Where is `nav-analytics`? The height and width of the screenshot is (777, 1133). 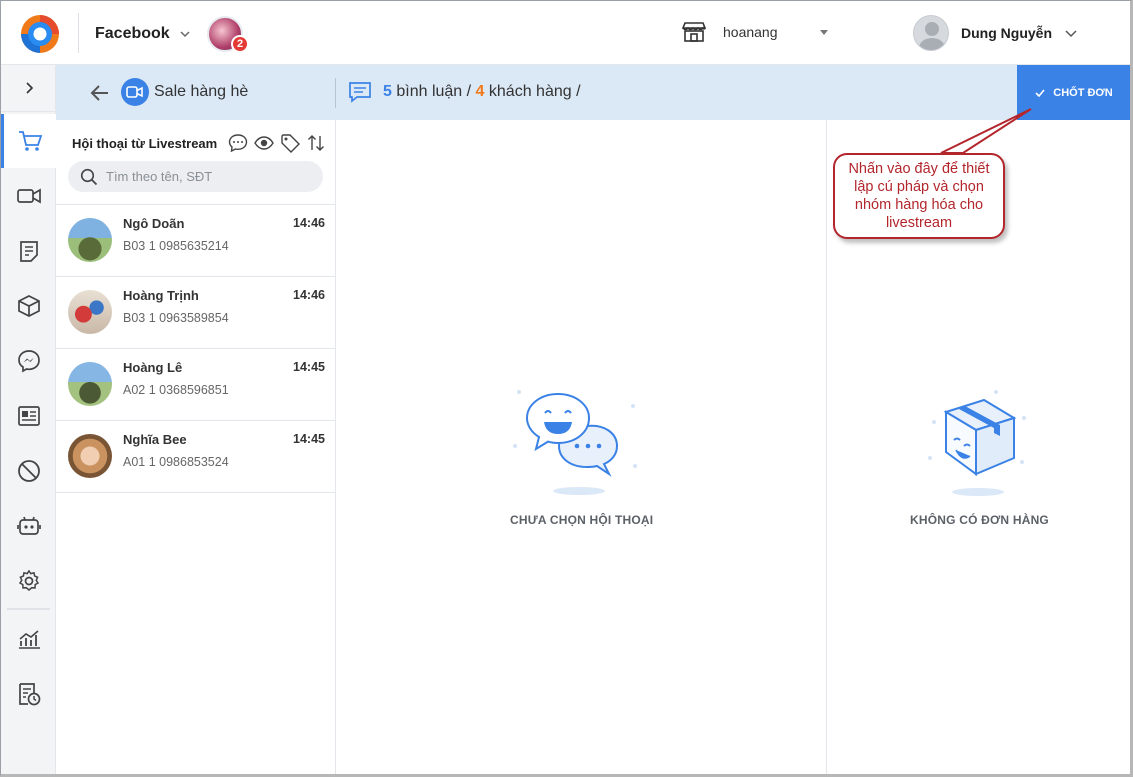 nav-analytics is located at coordinates (28, 639).